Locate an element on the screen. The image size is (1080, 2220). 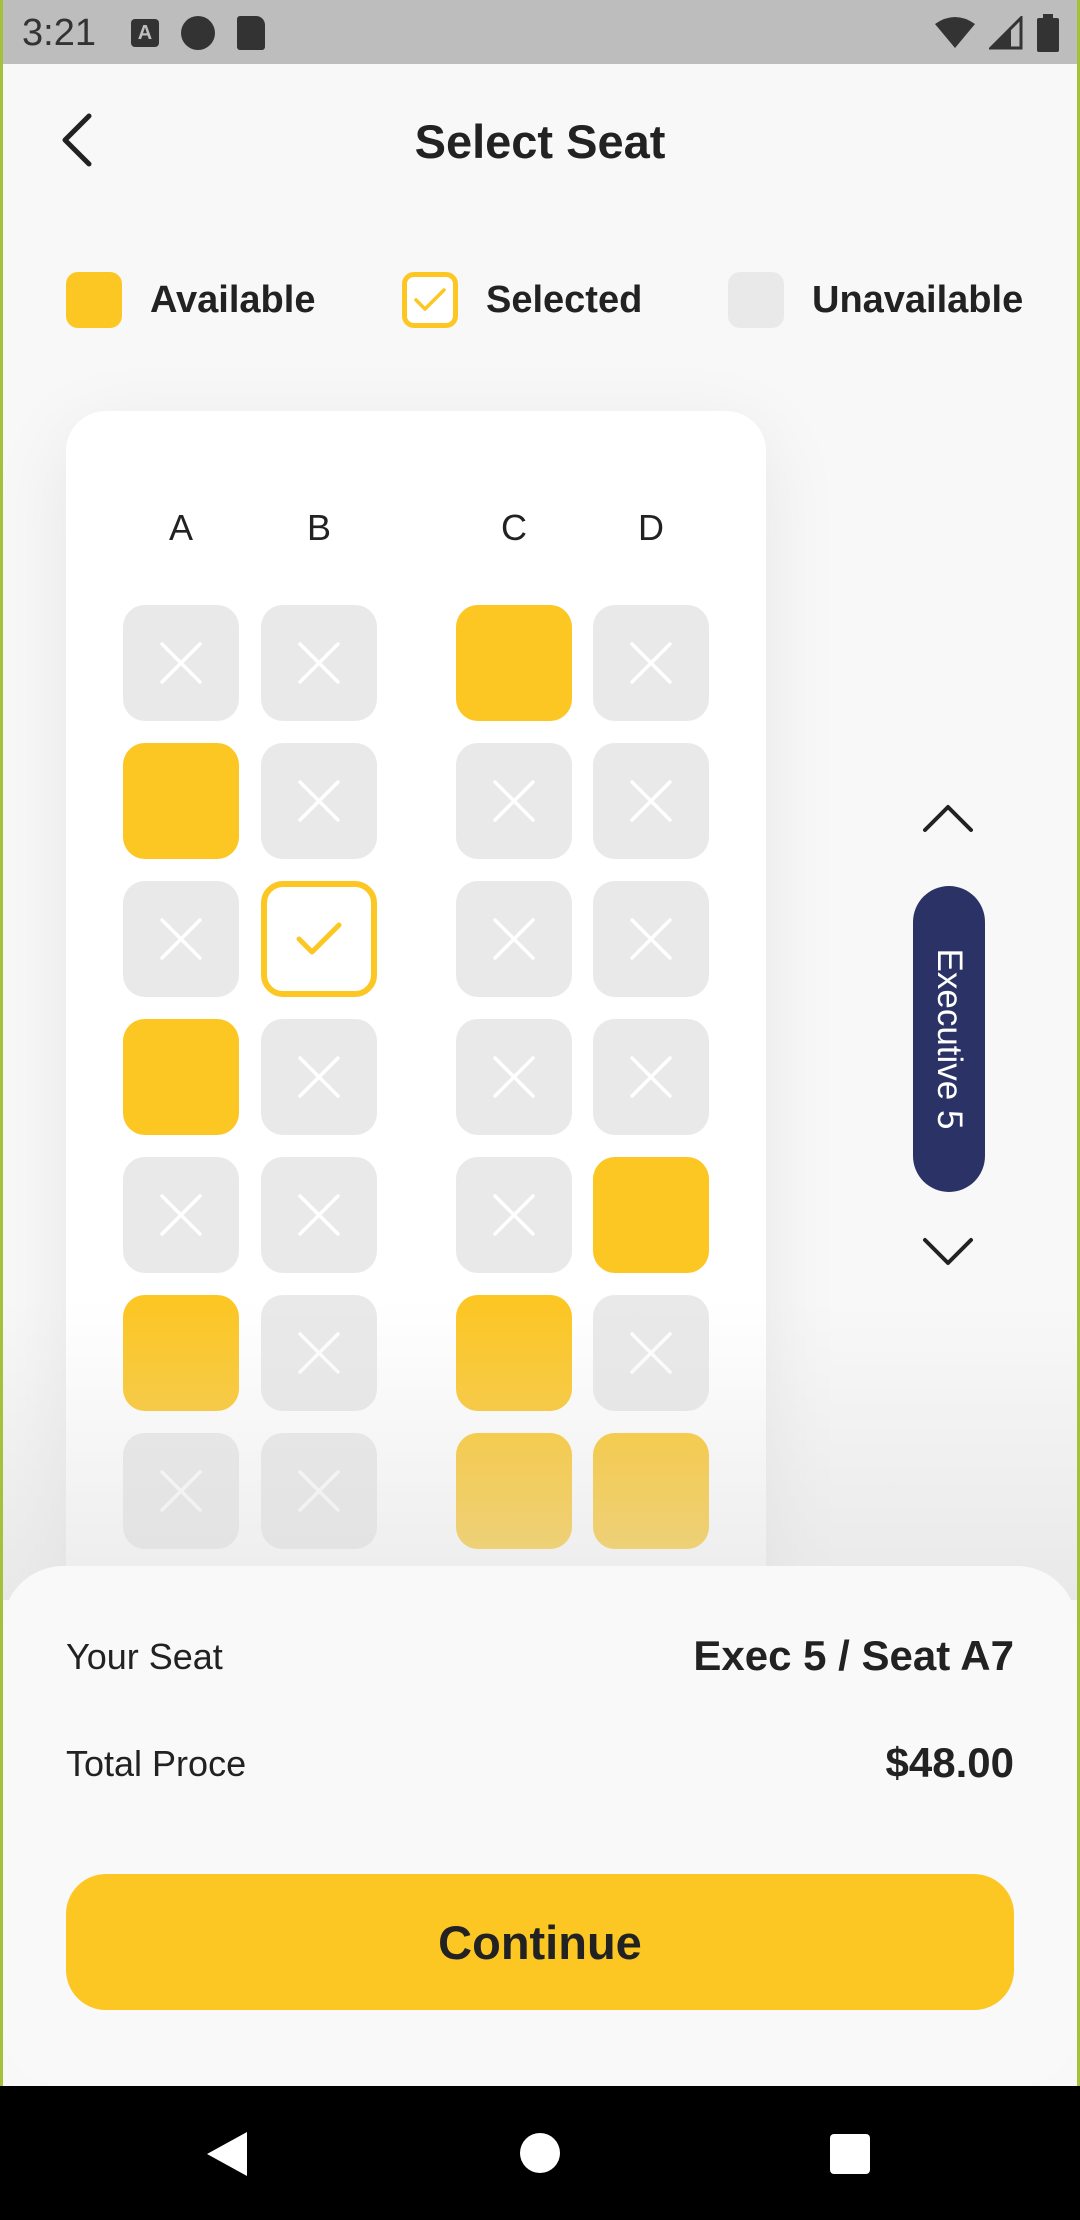
coach-up-button is located at coordinates (948, 818).